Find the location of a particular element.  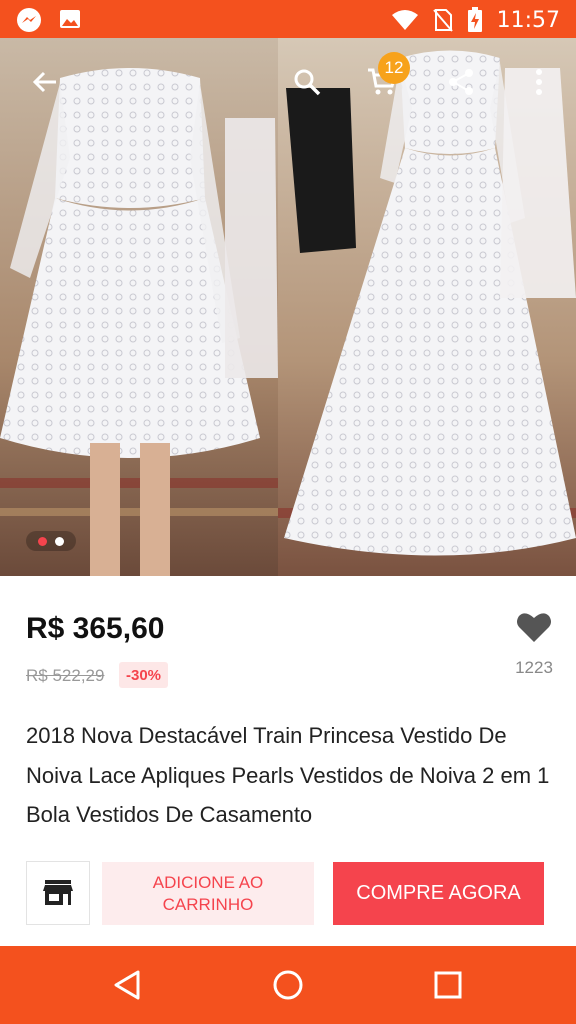

pager-dot-active is located at coordinates (42, 541).